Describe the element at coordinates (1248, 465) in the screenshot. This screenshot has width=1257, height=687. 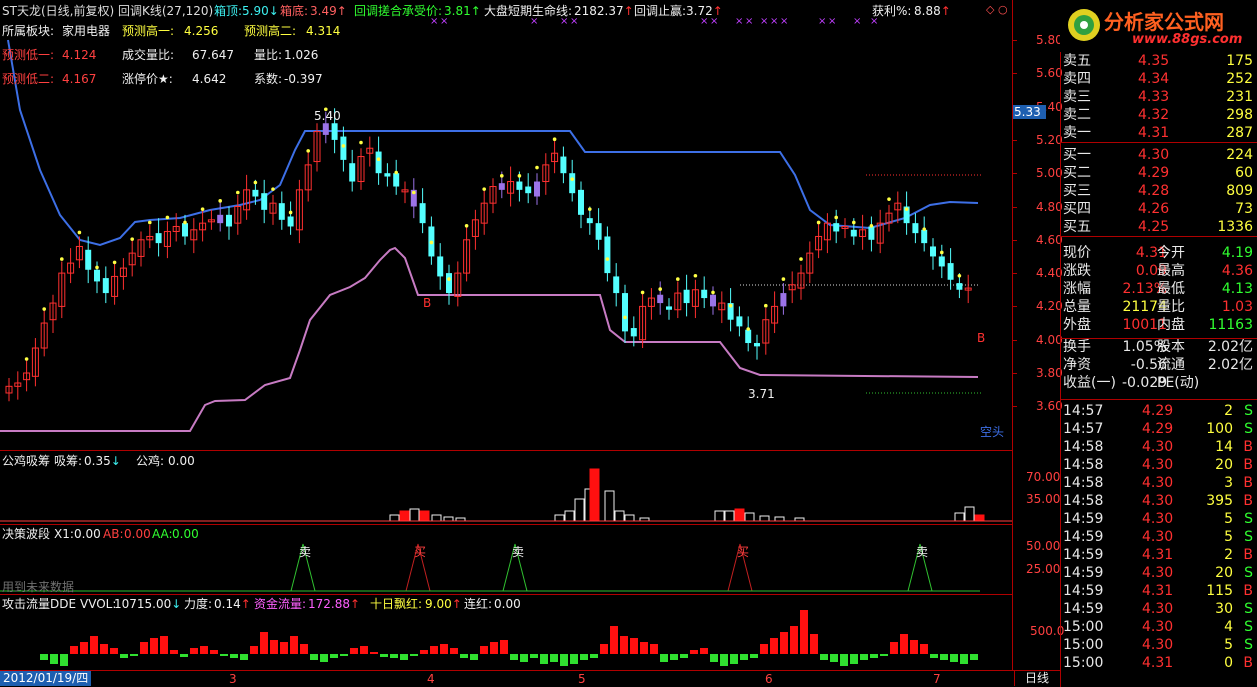
I see `tick-side: B` at that location.